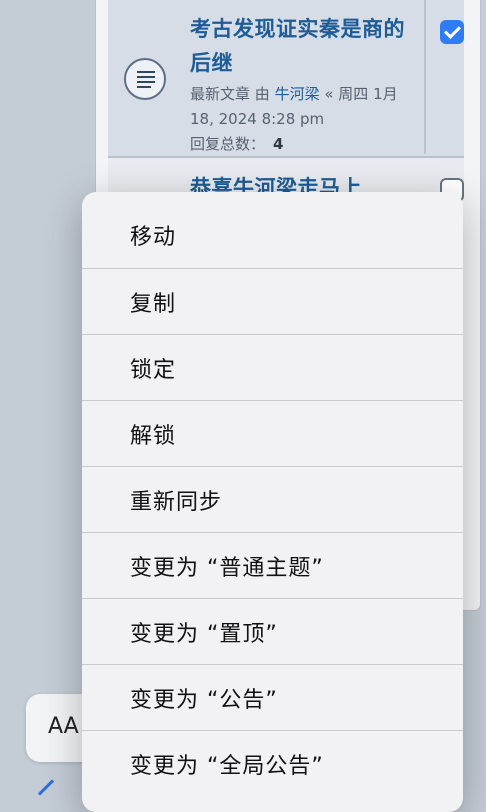  Describe the element at coordinates (286, 180) in the screenshot. I see `topic-row: 恭喜牛河梁走马上` at that location.